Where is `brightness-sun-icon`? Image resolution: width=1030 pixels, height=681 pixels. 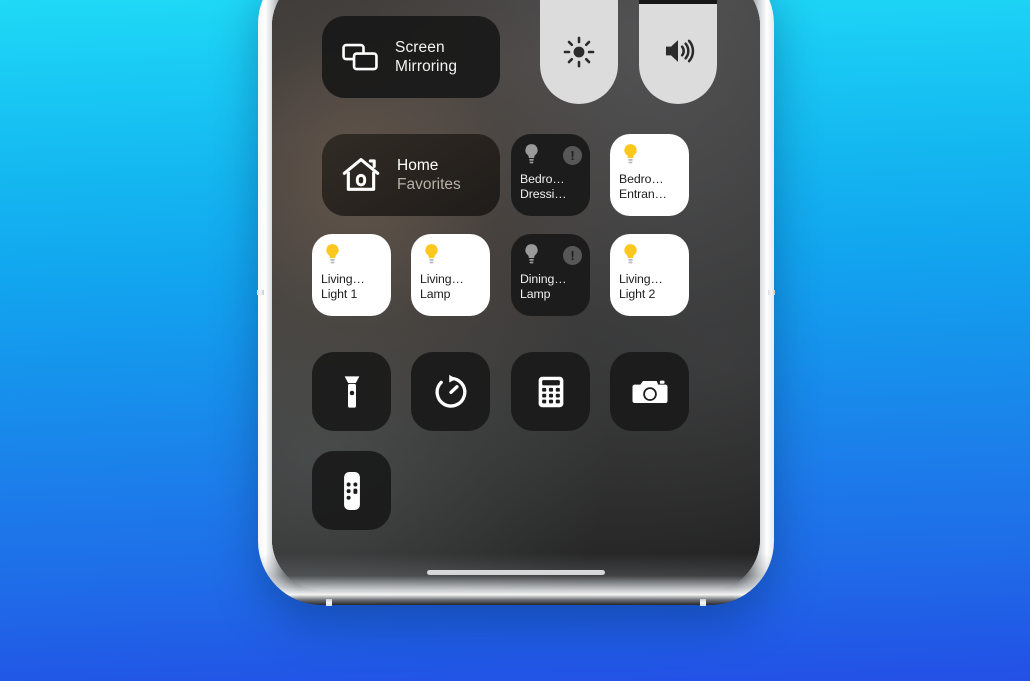
brightness-sun-icon is located at coordinates (579, 52).